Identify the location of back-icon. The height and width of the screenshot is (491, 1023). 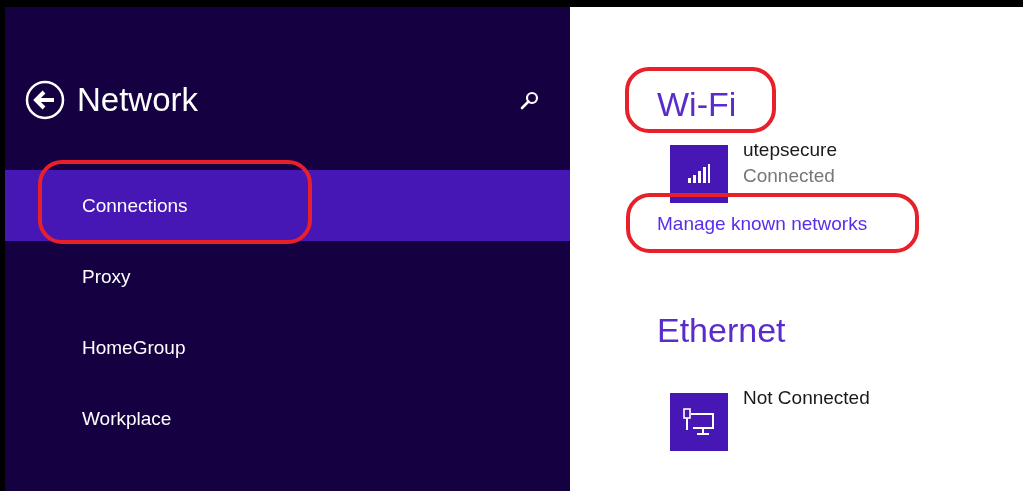
(45, 100).